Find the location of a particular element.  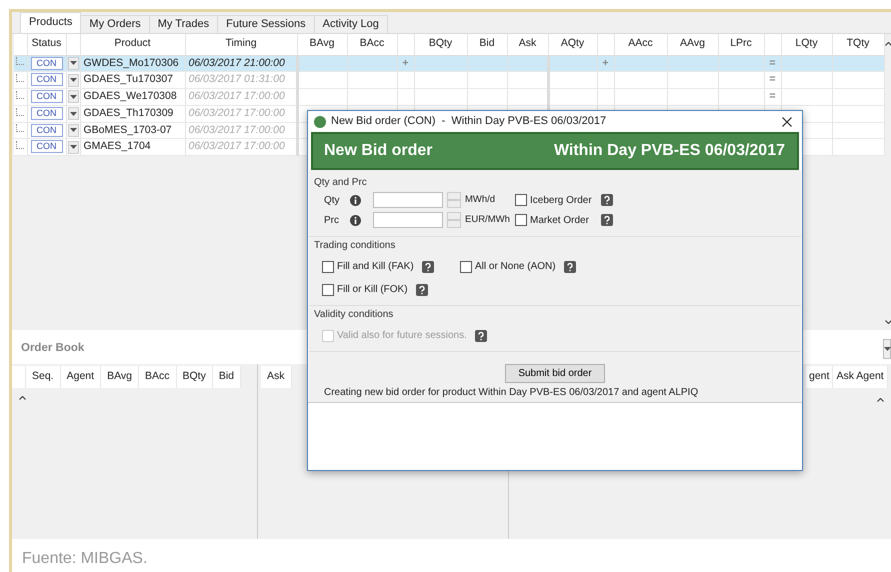

column-header: AAvg is located at coordinates (692, 44).